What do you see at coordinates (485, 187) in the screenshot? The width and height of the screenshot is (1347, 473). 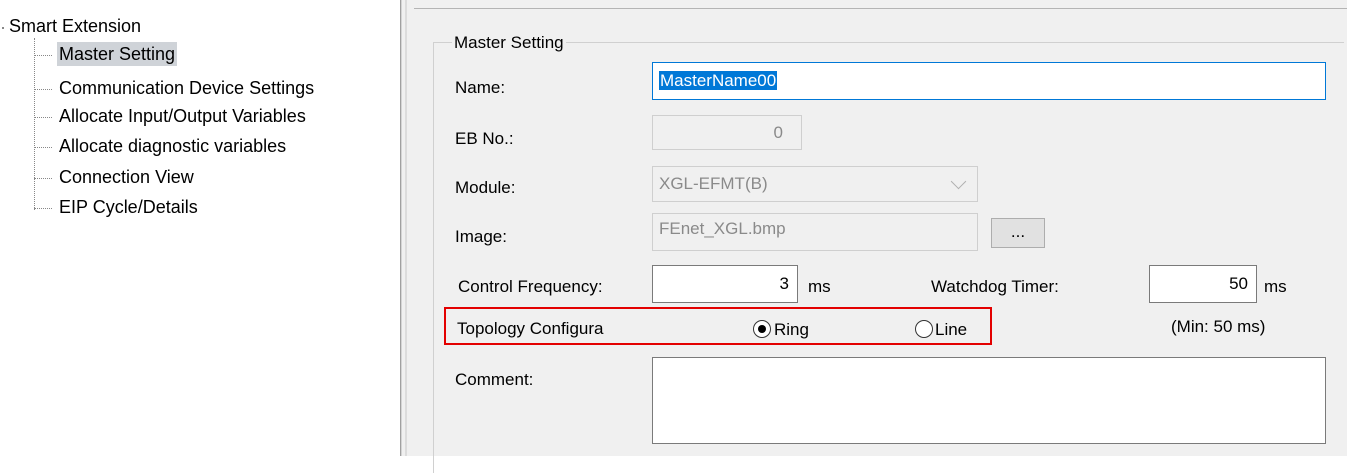 I see `module-label: Module:` at bounding box center [485, 187].